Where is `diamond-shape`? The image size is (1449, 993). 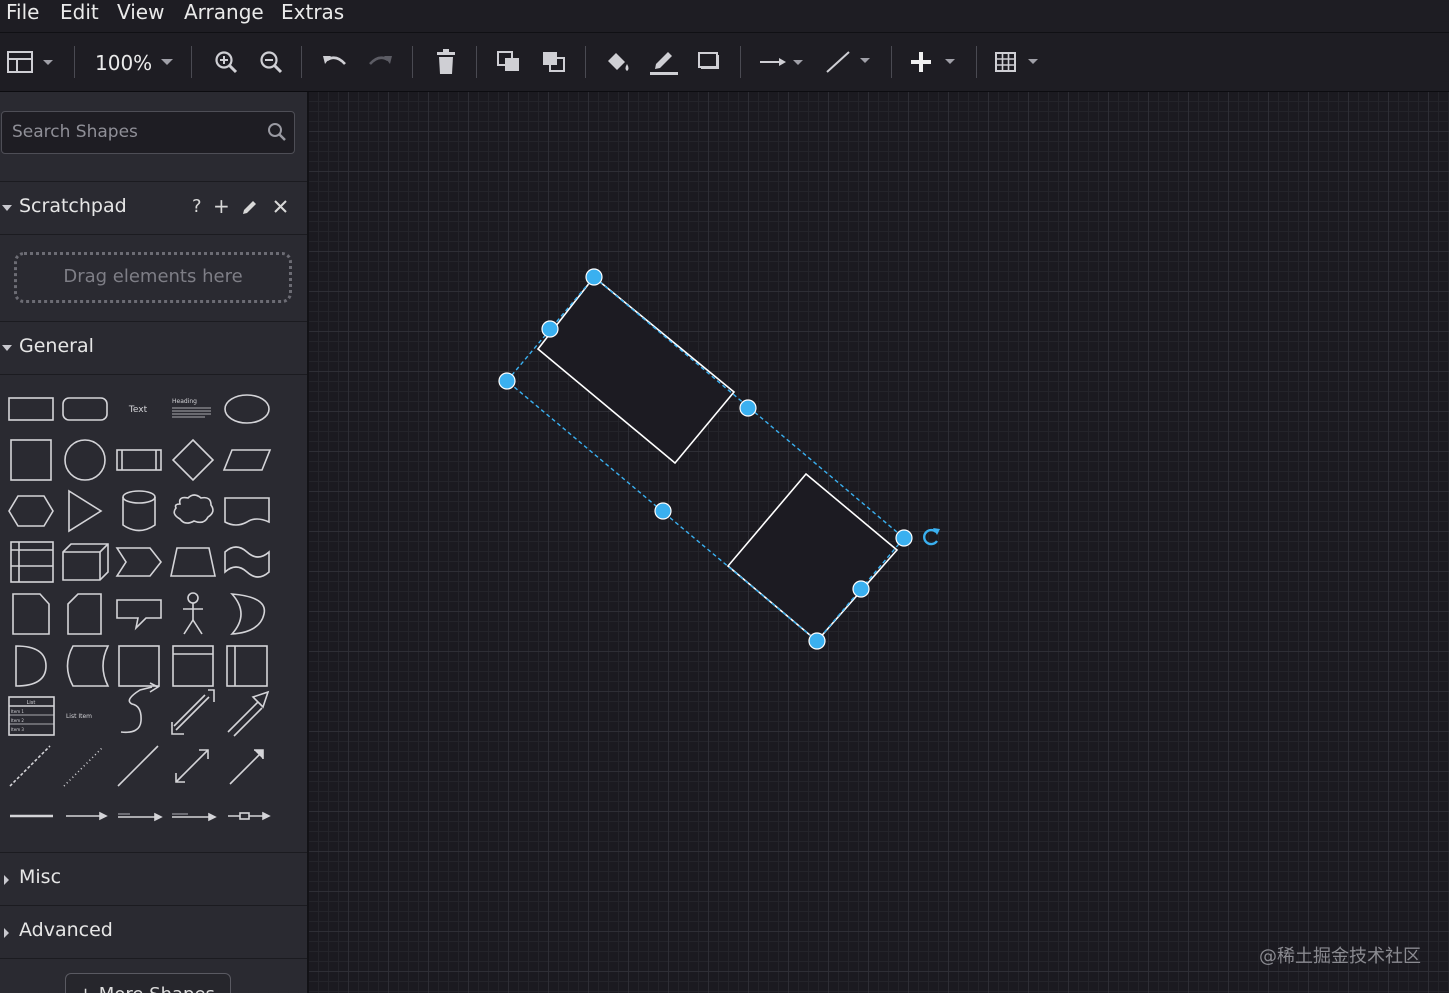
diamond-shape is located at coordinates (193, 460).